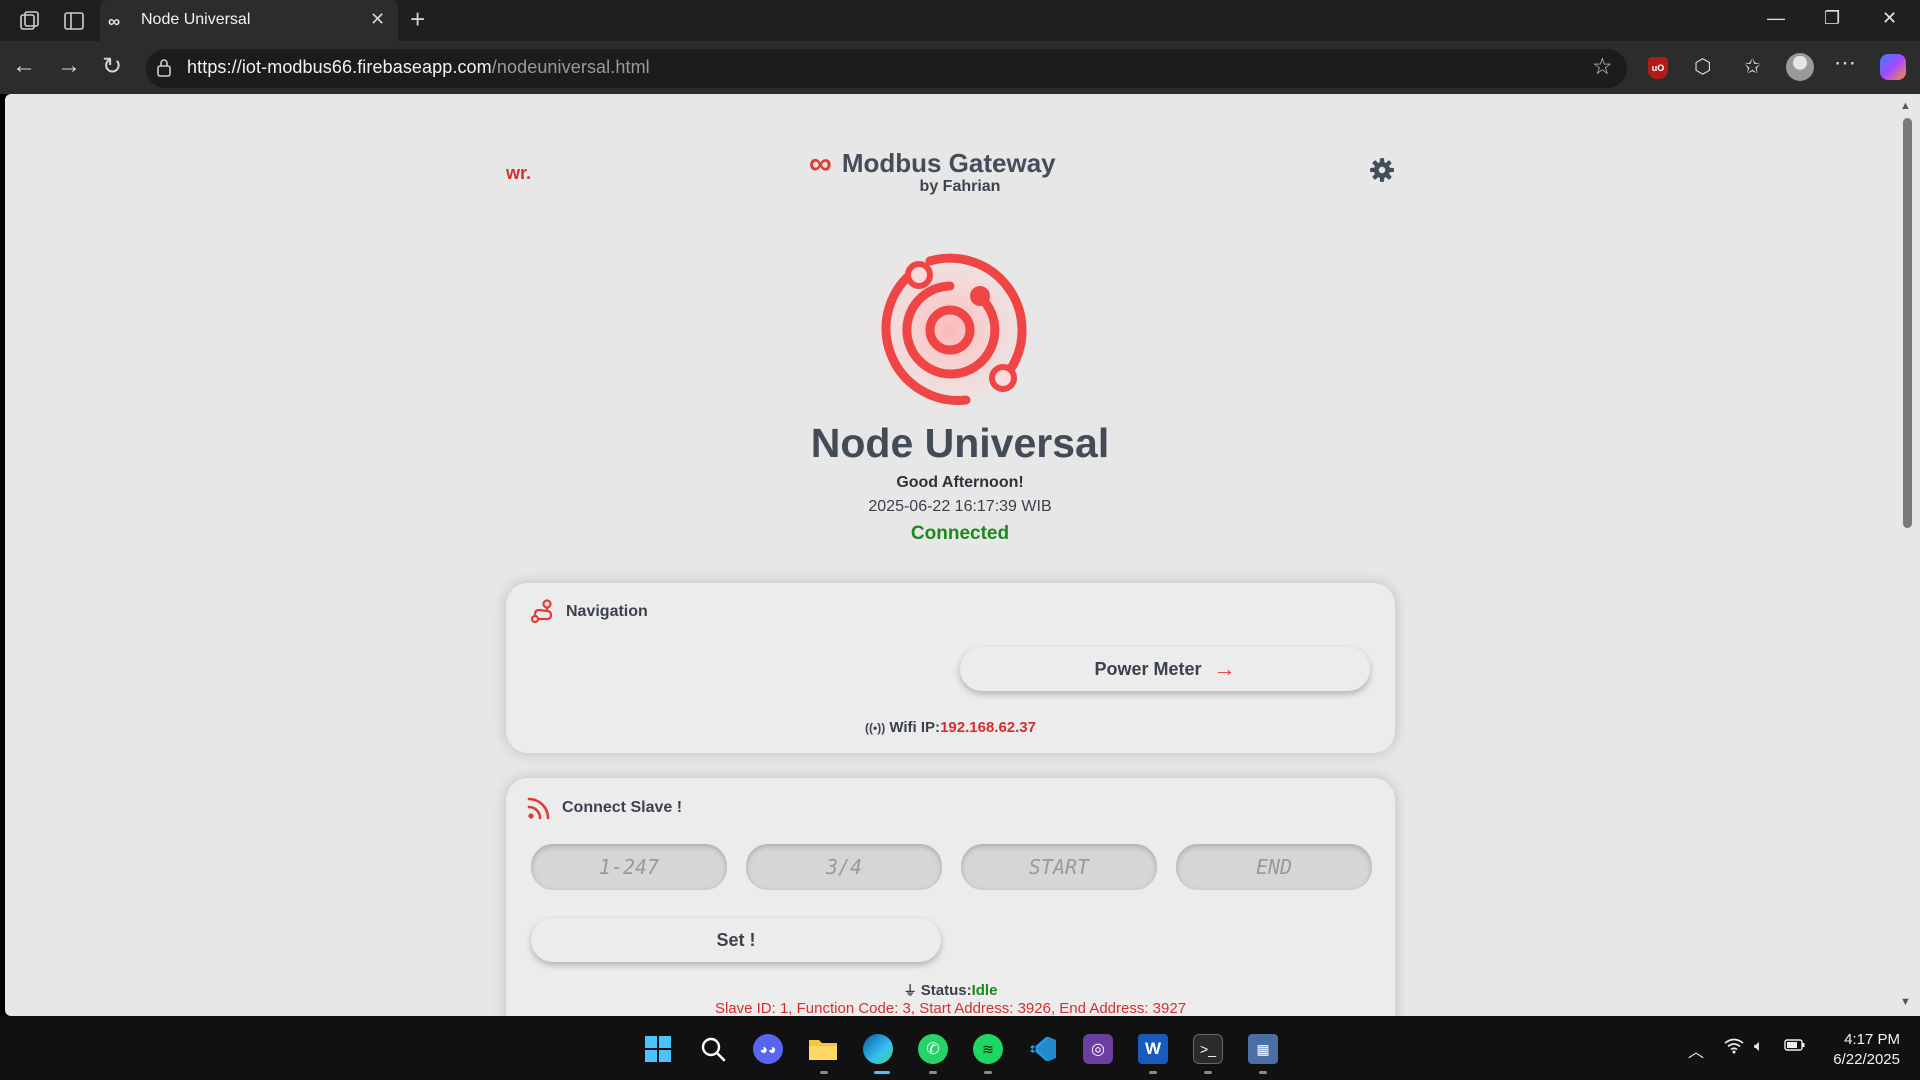  I want to click on system-clock: 4:17 PM 6/22/2025, so click(1860, 1050).